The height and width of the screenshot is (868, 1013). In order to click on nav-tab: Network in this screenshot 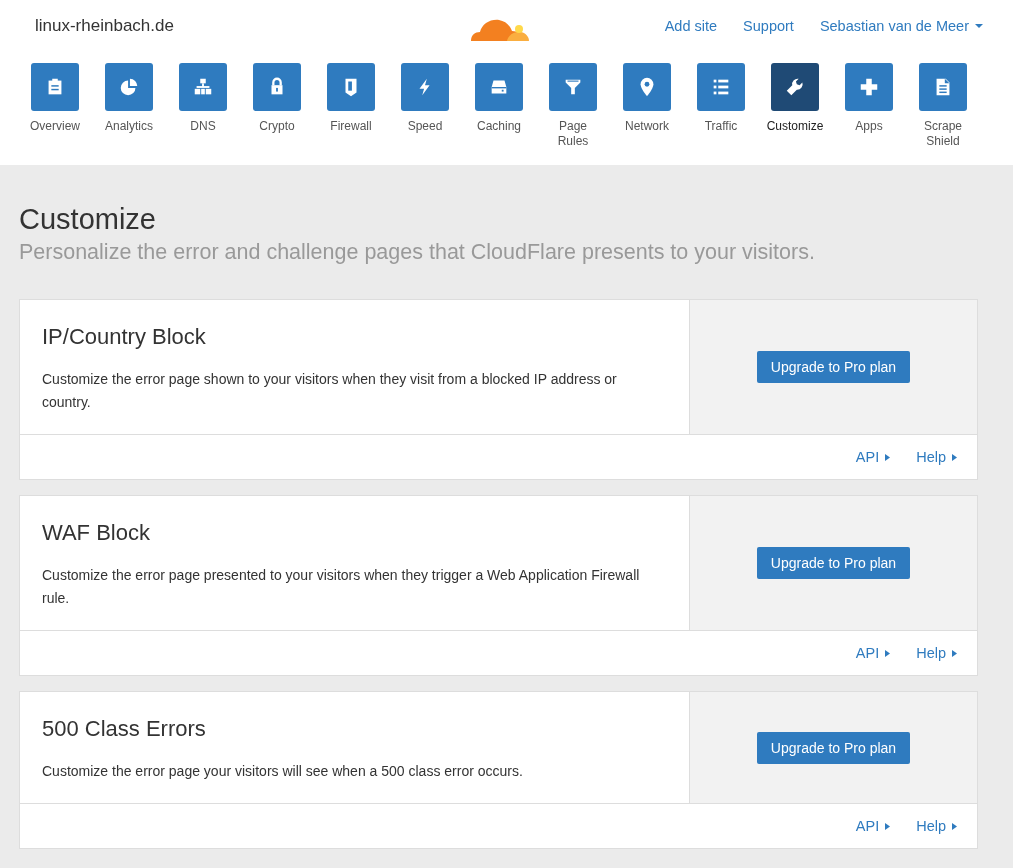, I will do `click(647, 106)`.